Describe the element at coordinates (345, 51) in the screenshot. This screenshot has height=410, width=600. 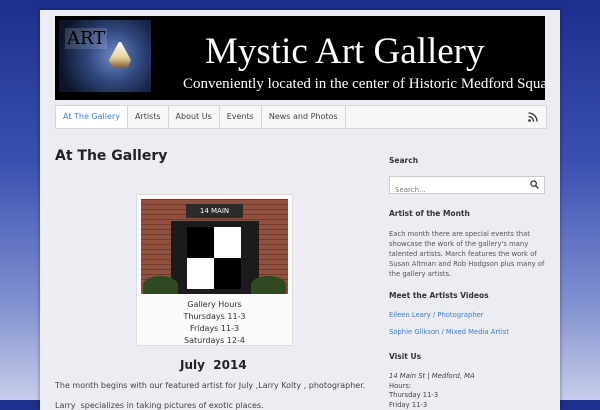
I see `site-title: Mystic Art Gallery` at that location.